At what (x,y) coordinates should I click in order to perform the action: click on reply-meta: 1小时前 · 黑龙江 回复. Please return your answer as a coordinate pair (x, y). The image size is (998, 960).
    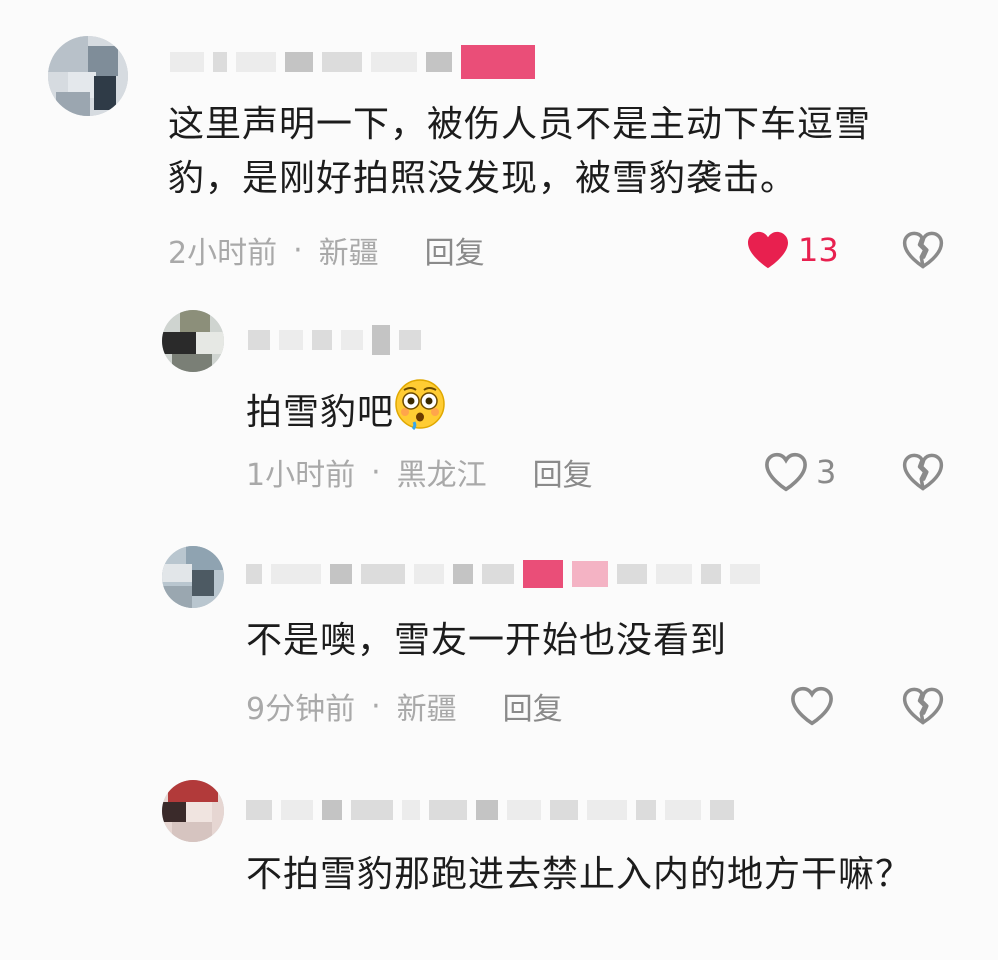
    Looking at the image, I should click on (419, 472).